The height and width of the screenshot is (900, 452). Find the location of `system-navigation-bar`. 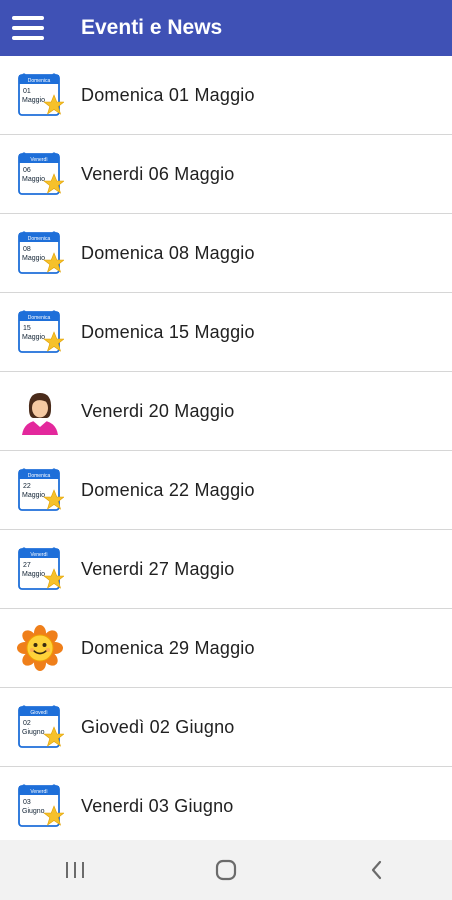

system-navigation-bar is located at coordinates (226, 870).